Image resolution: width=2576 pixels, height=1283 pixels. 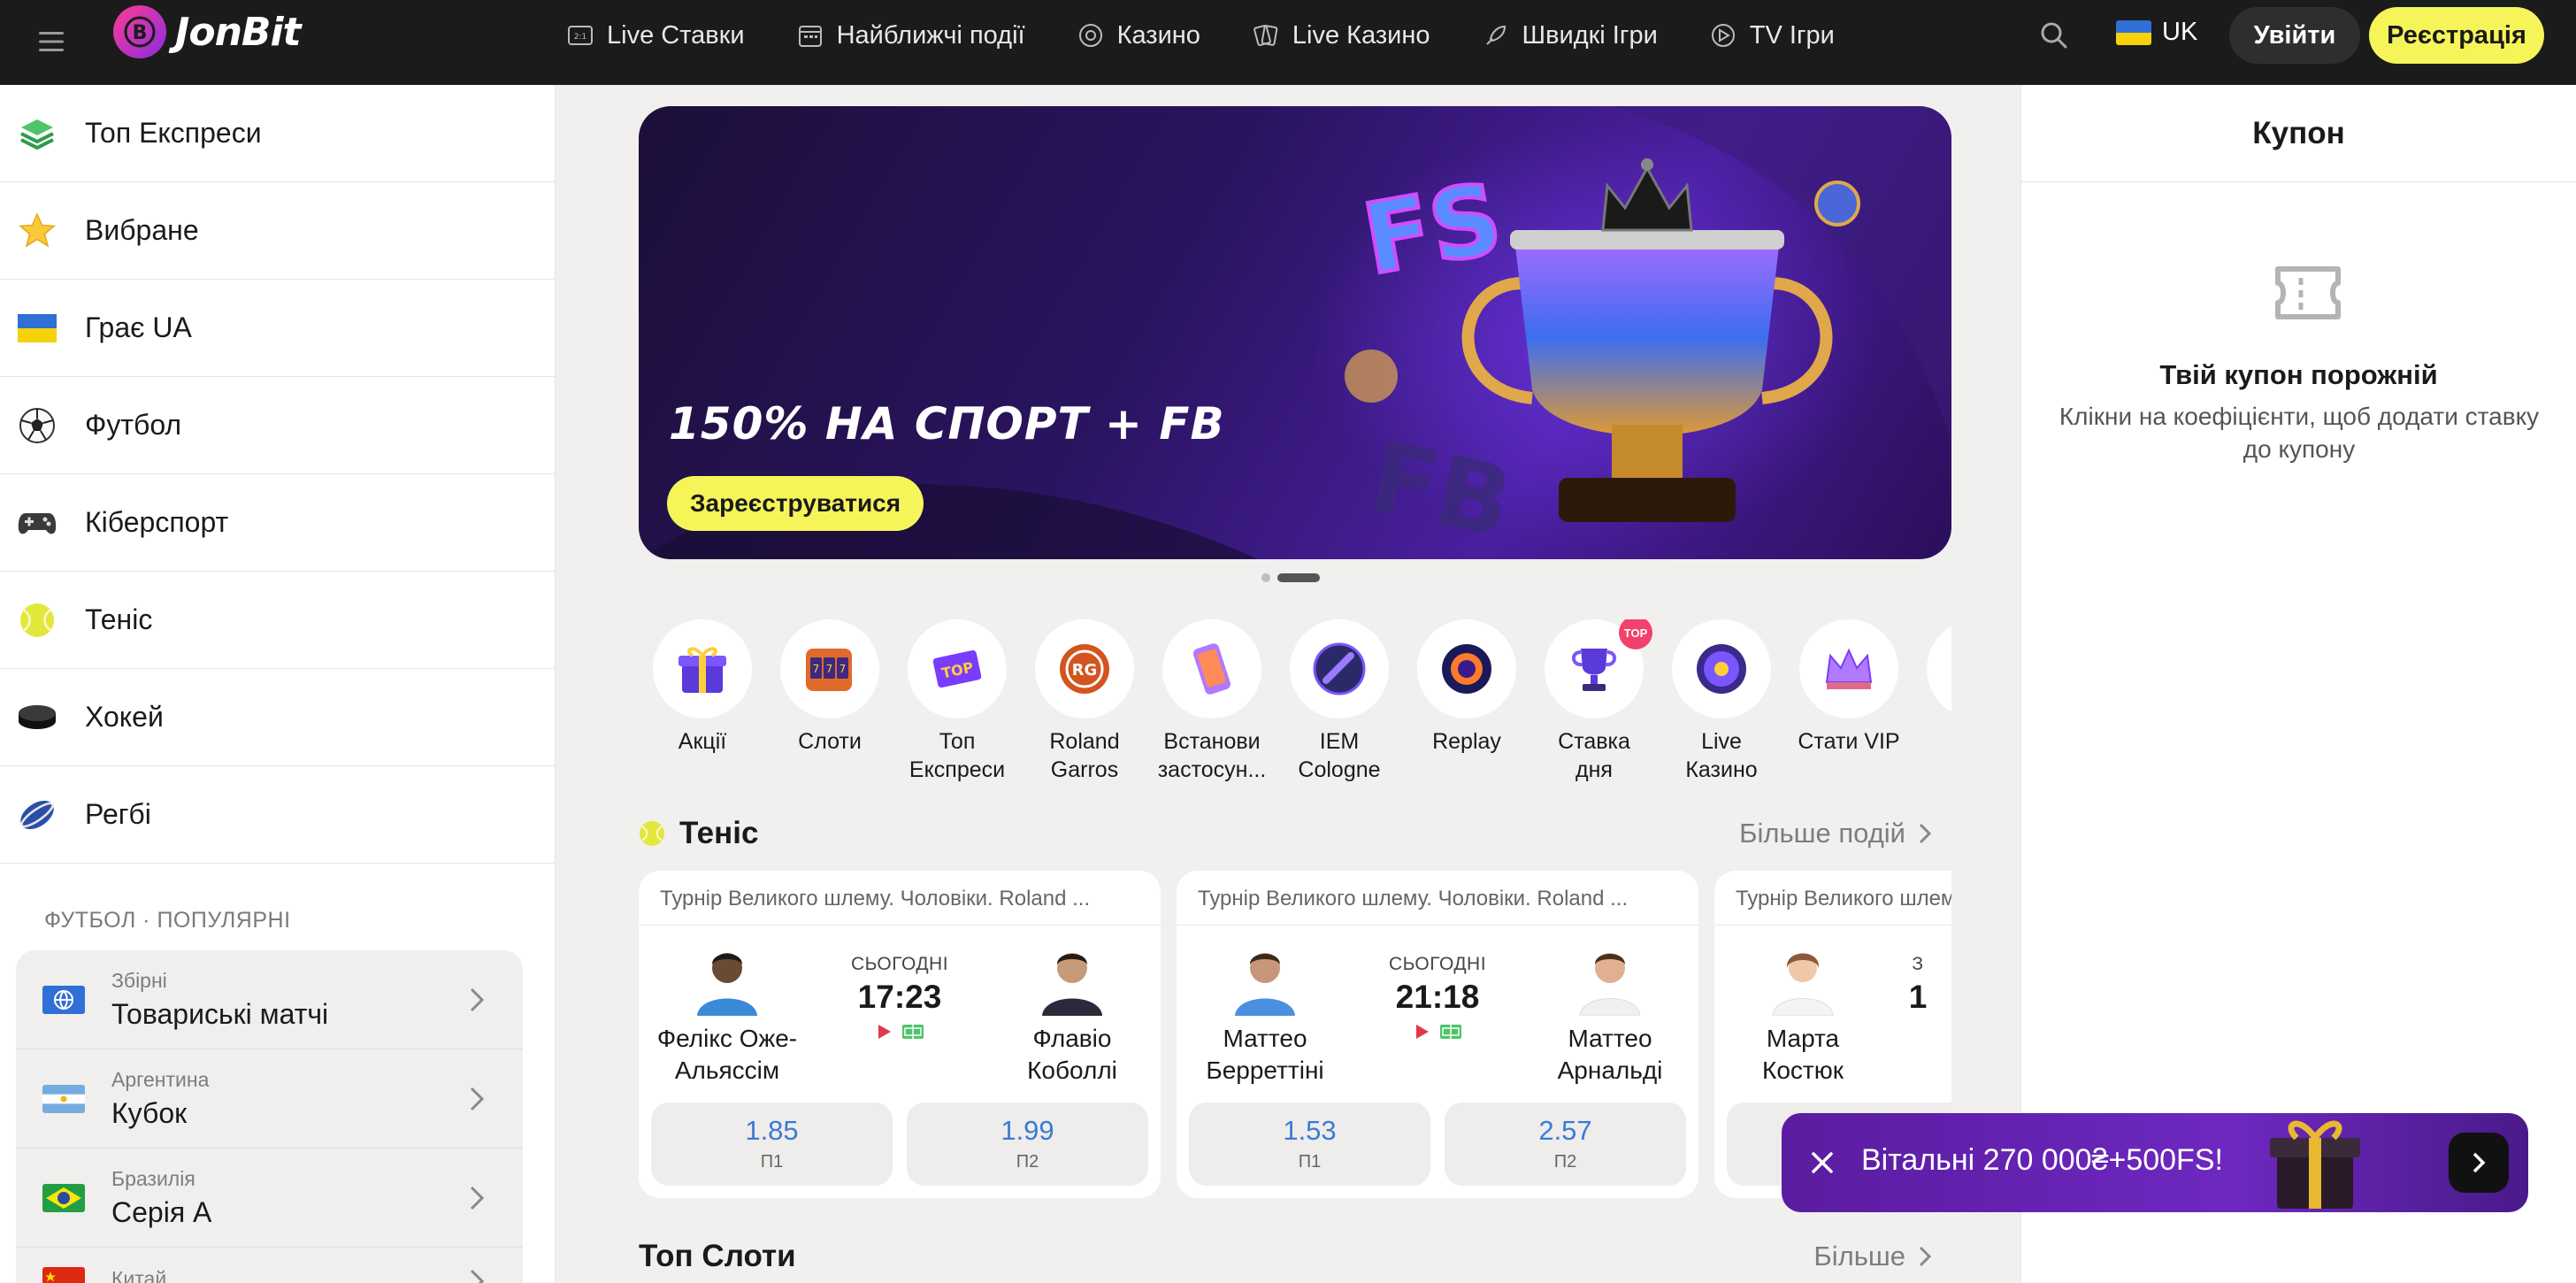 What do you see at coordinates (830, 741) in the screenshot?
I see `category-label: Слоти` at bounding box center [830, 741].